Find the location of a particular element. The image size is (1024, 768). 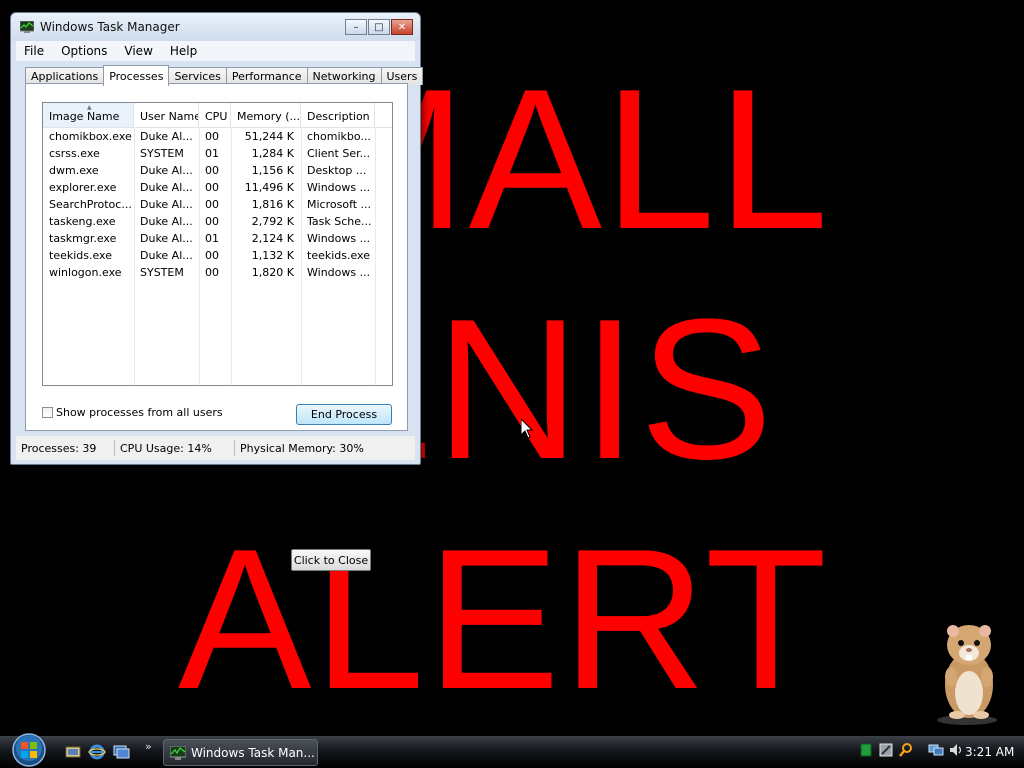

column-user-name: User Name is located at coordinates (166, 115).